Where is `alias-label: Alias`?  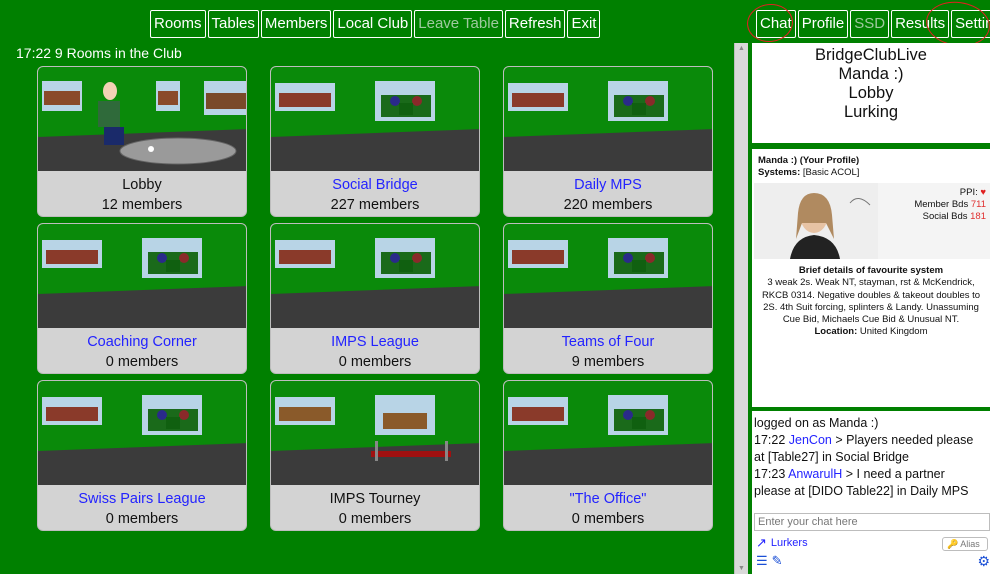 alias-label: Alias is located at coordinates (970, 544).